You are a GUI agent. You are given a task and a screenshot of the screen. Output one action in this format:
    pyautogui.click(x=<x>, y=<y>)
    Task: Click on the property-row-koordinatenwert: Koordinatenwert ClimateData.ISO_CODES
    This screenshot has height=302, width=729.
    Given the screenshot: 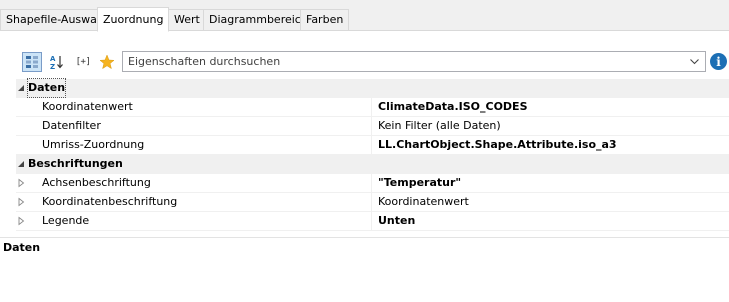 What is the action you would take?
    pyautogui.click(x=372, y=107)
    